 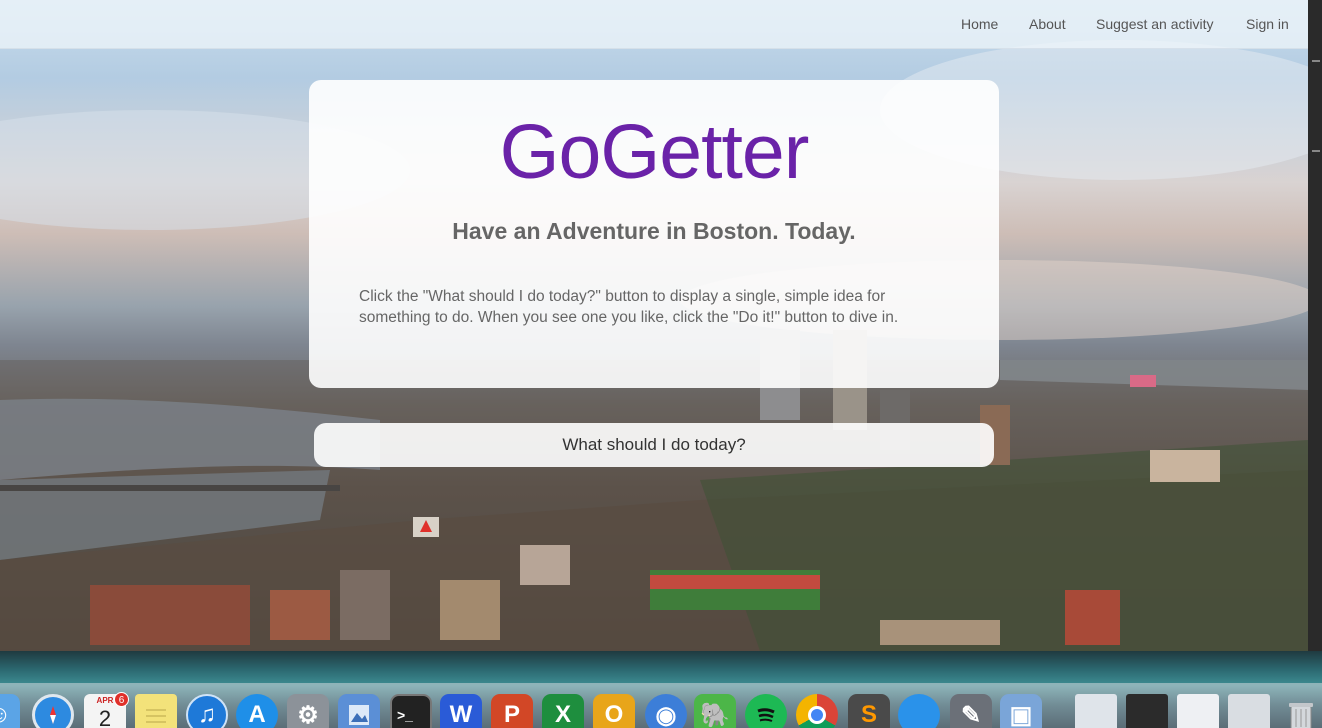 What do you see at coordinates (257, 711) in the screenshot?
I see `app-store-icon: A` at bounding box center [257, 711].